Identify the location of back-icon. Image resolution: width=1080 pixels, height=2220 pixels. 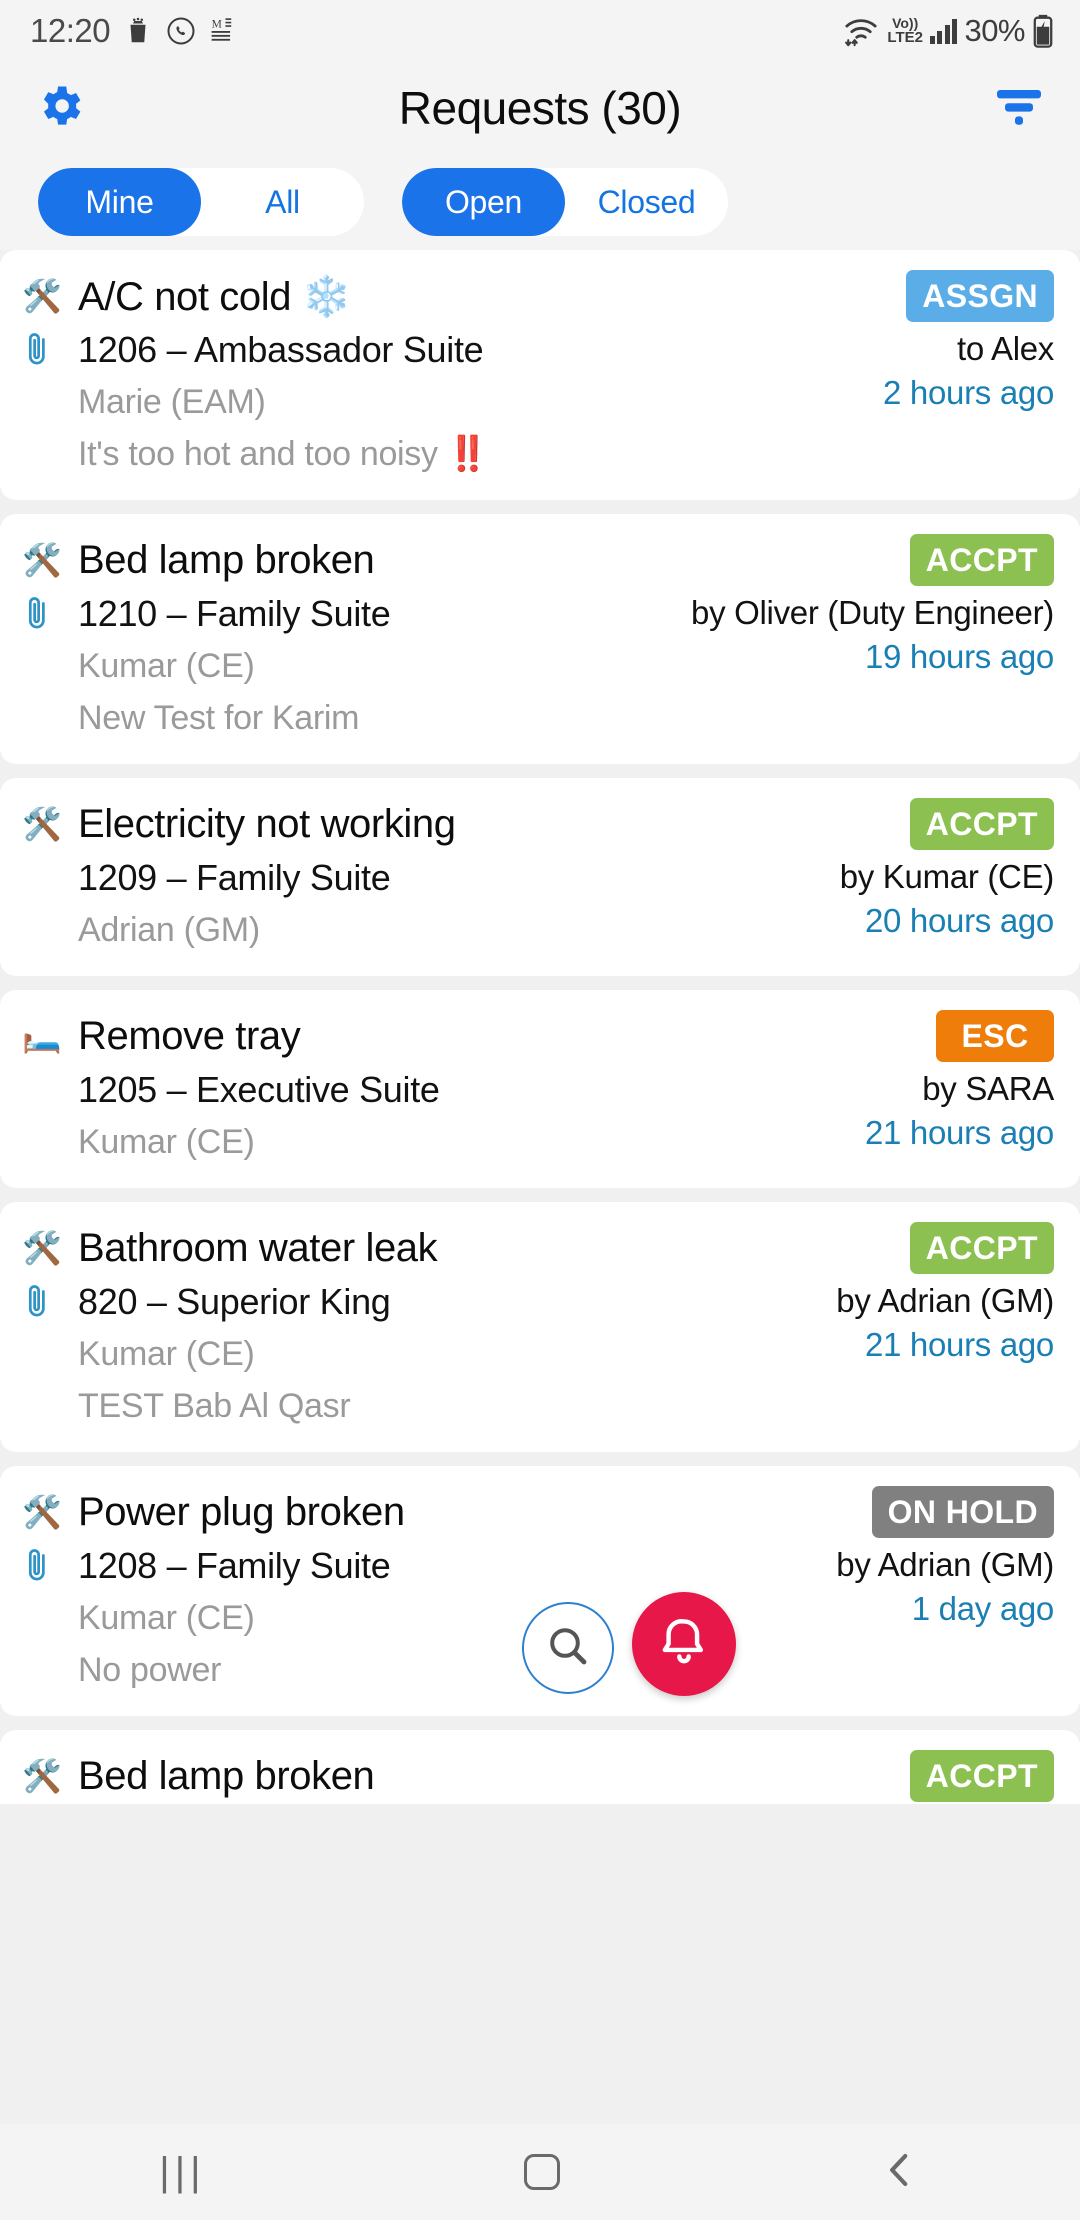
(900, 2172).